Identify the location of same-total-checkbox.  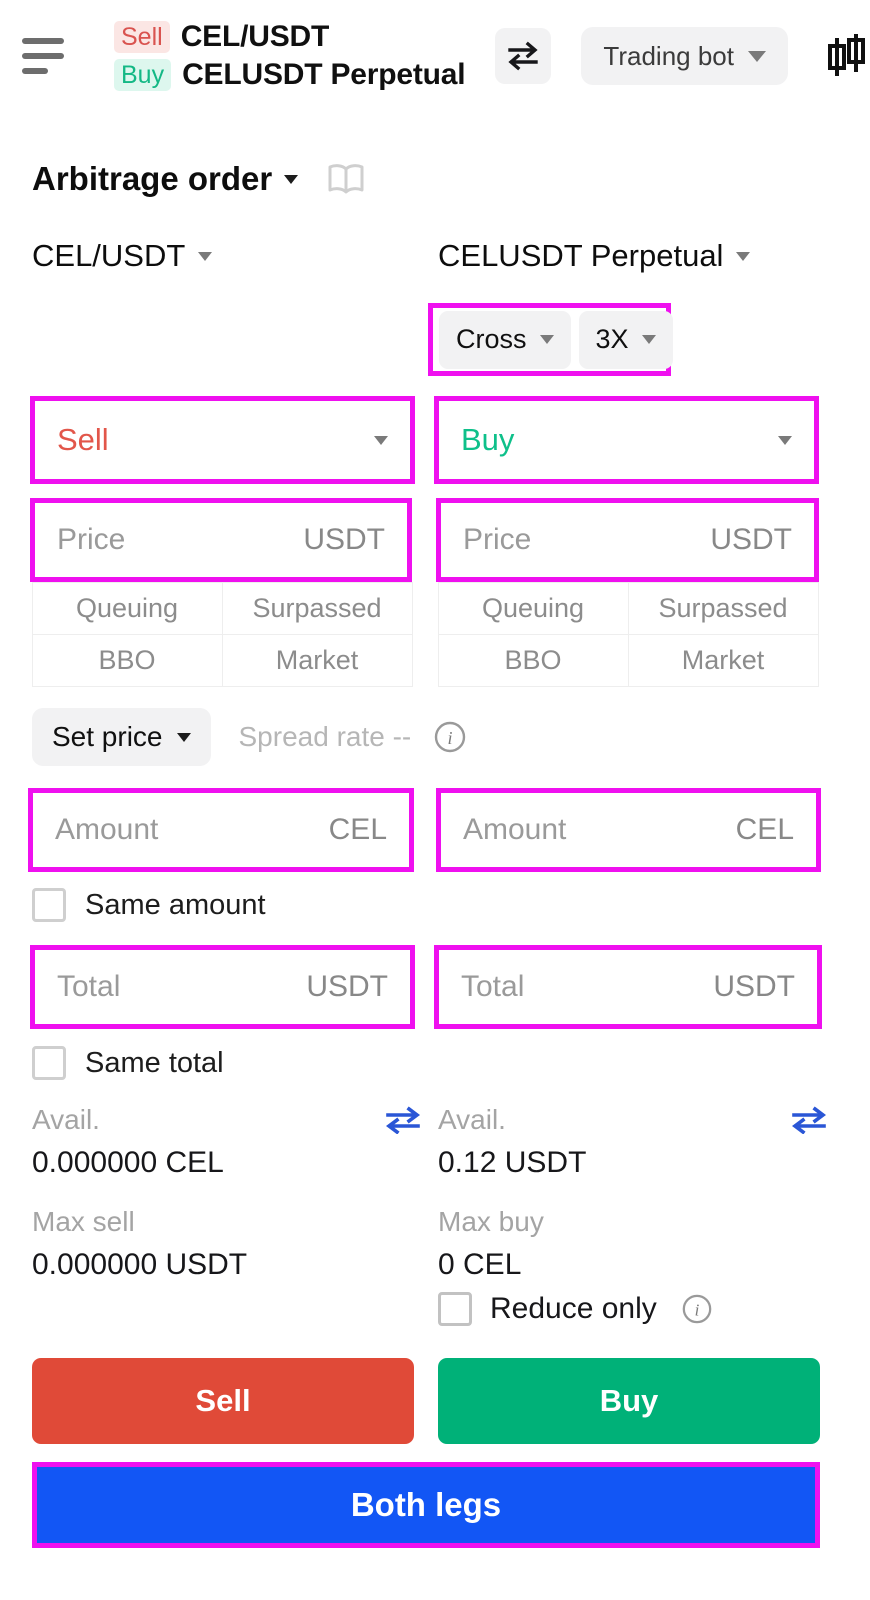
(49, 1063).